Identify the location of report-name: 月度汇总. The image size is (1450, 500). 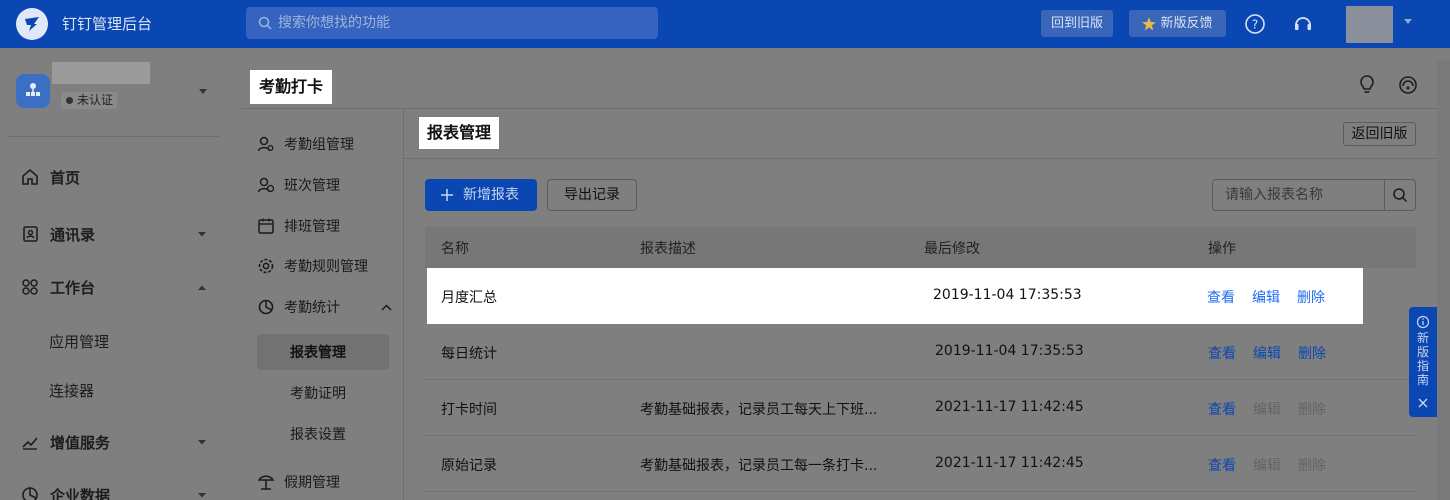
(469, 298).